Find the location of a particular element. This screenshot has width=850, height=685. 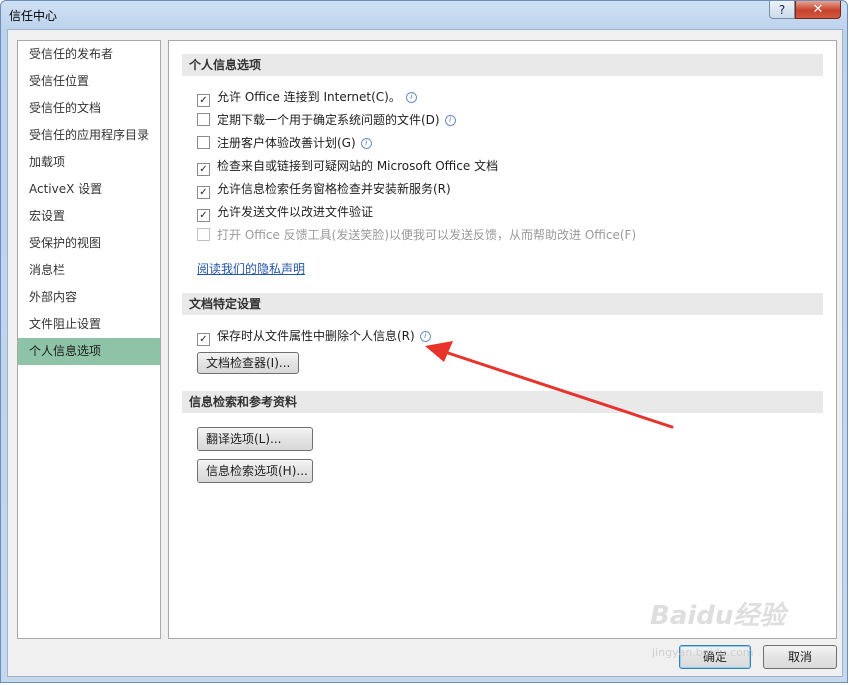

option-label: 允许发送文件以改进文件验证 is located at coordinates (295, 212).